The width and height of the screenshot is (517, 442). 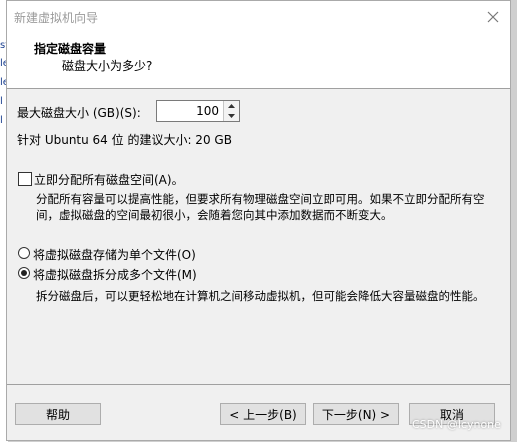 I want to click on recommended-size-text: 针对 Ubuntu 64 位 的建议大小: 20 GB, so click(x=124, y=140).